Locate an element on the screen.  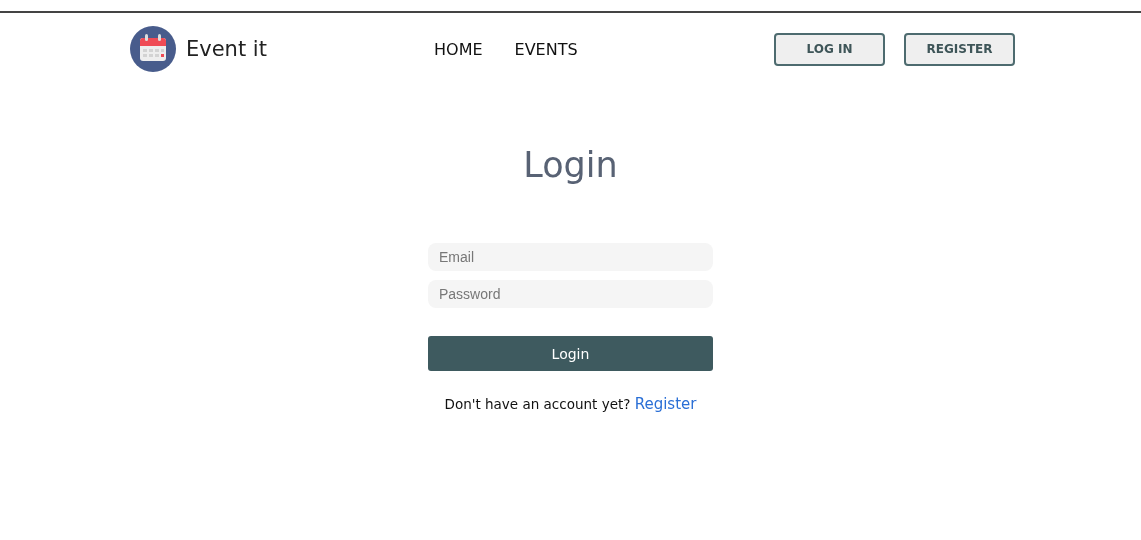
calendar-logo-icon is located at coordinates (153, 49).